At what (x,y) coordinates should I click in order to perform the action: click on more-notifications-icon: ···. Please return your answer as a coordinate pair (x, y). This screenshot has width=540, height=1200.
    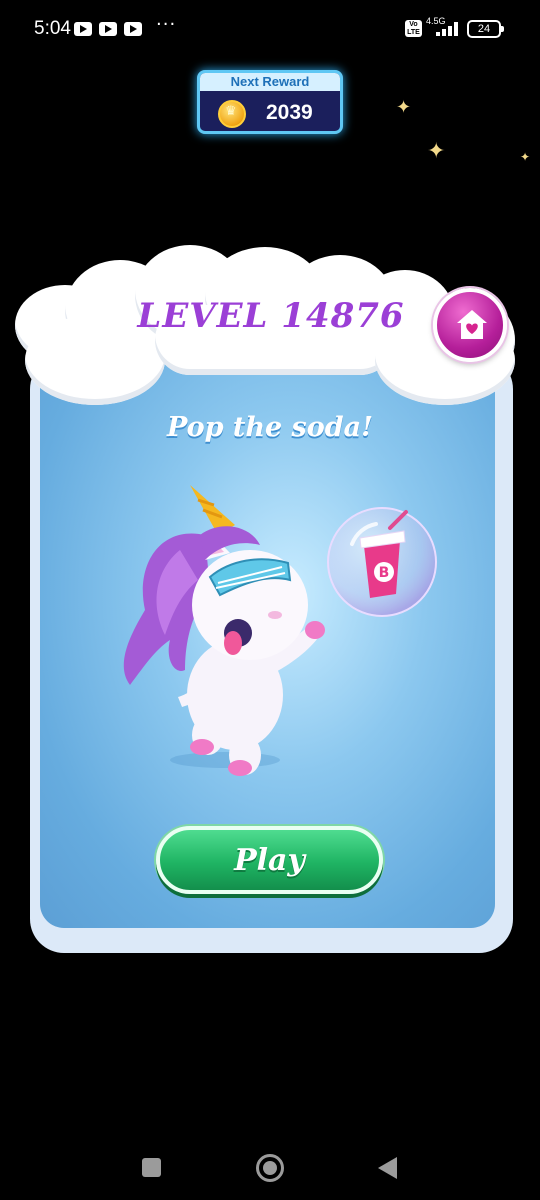
    Looking at the image, I should click on (166, 24).